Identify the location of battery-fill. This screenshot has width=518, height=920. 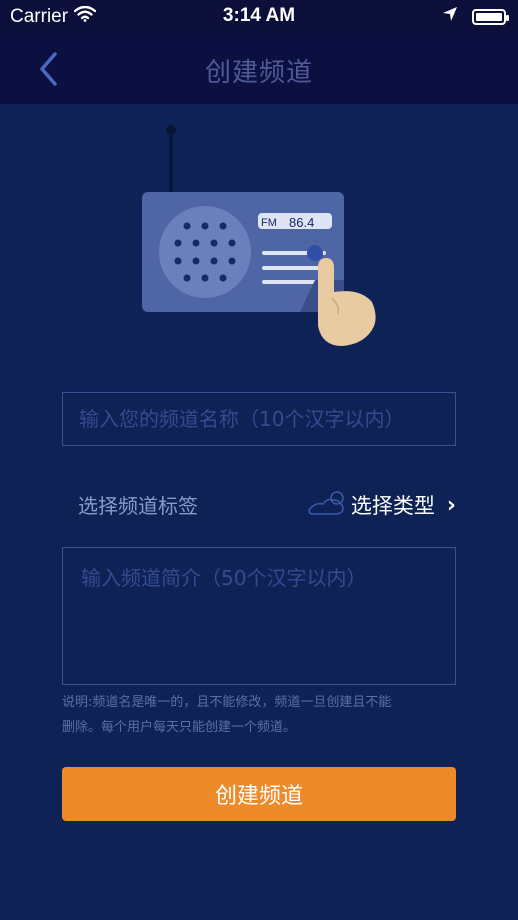
(489, 16).